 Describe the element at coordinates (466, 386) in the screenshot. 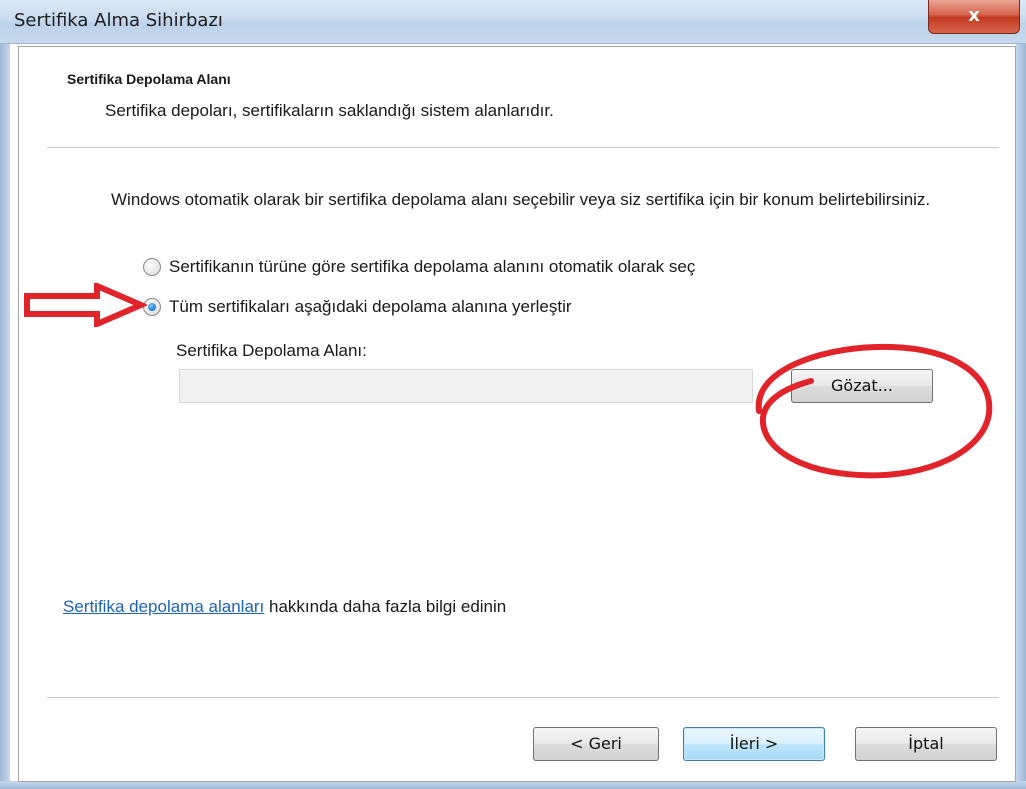

I see `certificate-store-input` at that location.